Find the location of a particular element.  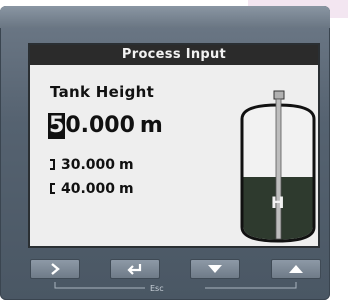

up-arrow-button is located at coordinates (296, 269).